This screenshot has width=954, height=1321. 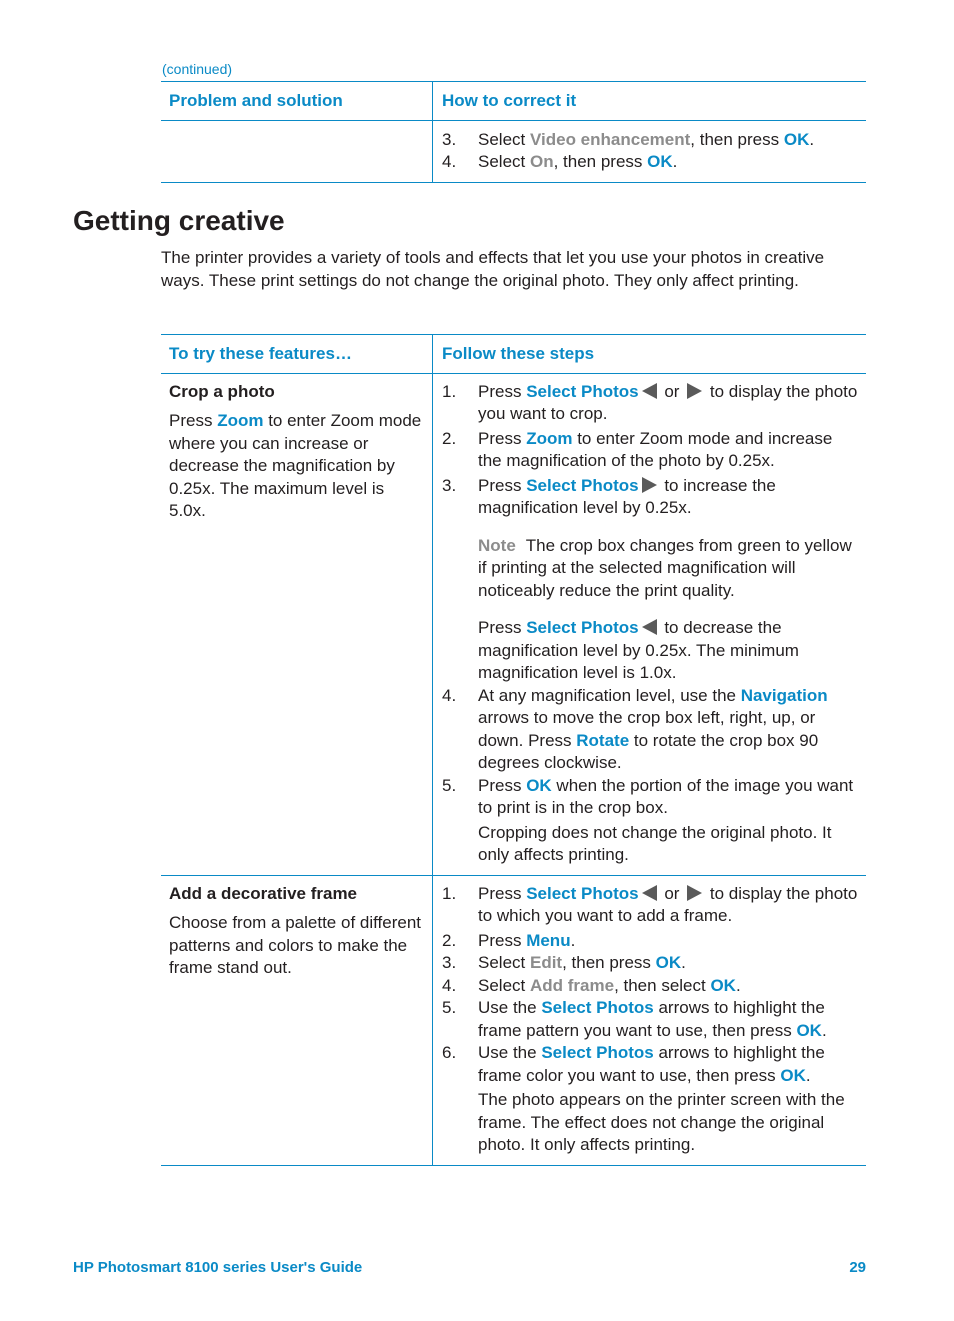 I want to click on list-item: 3. Select Edit, then press OK., so click(x=564, y=962).